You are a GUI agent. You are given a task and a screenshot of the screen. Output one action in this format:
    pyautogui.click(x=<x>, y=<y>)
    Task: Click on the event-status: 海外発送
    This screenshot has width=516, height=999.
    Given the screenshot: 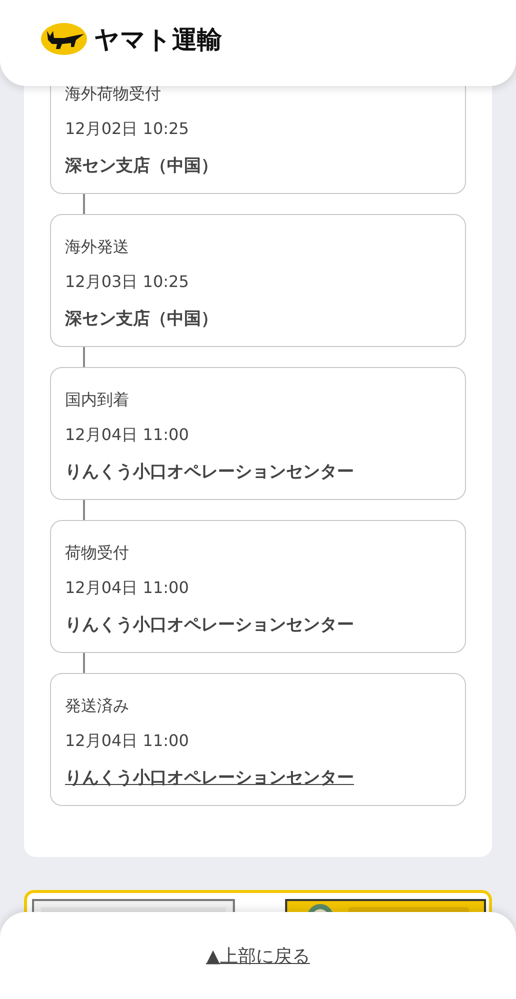 What is the action you would take?
    pyautogui.click(x=97, y=247)
    